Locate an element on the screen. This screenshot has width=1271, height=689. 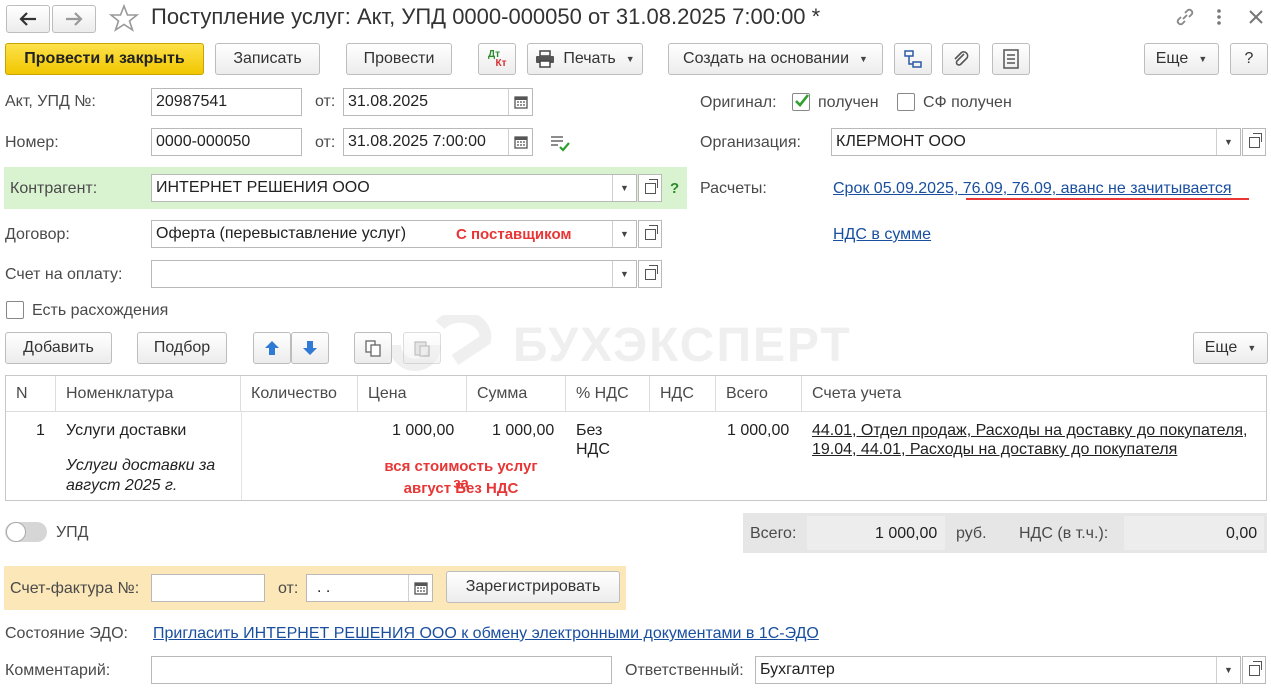
responsible-open-button is located at coordinates (1254, 670).